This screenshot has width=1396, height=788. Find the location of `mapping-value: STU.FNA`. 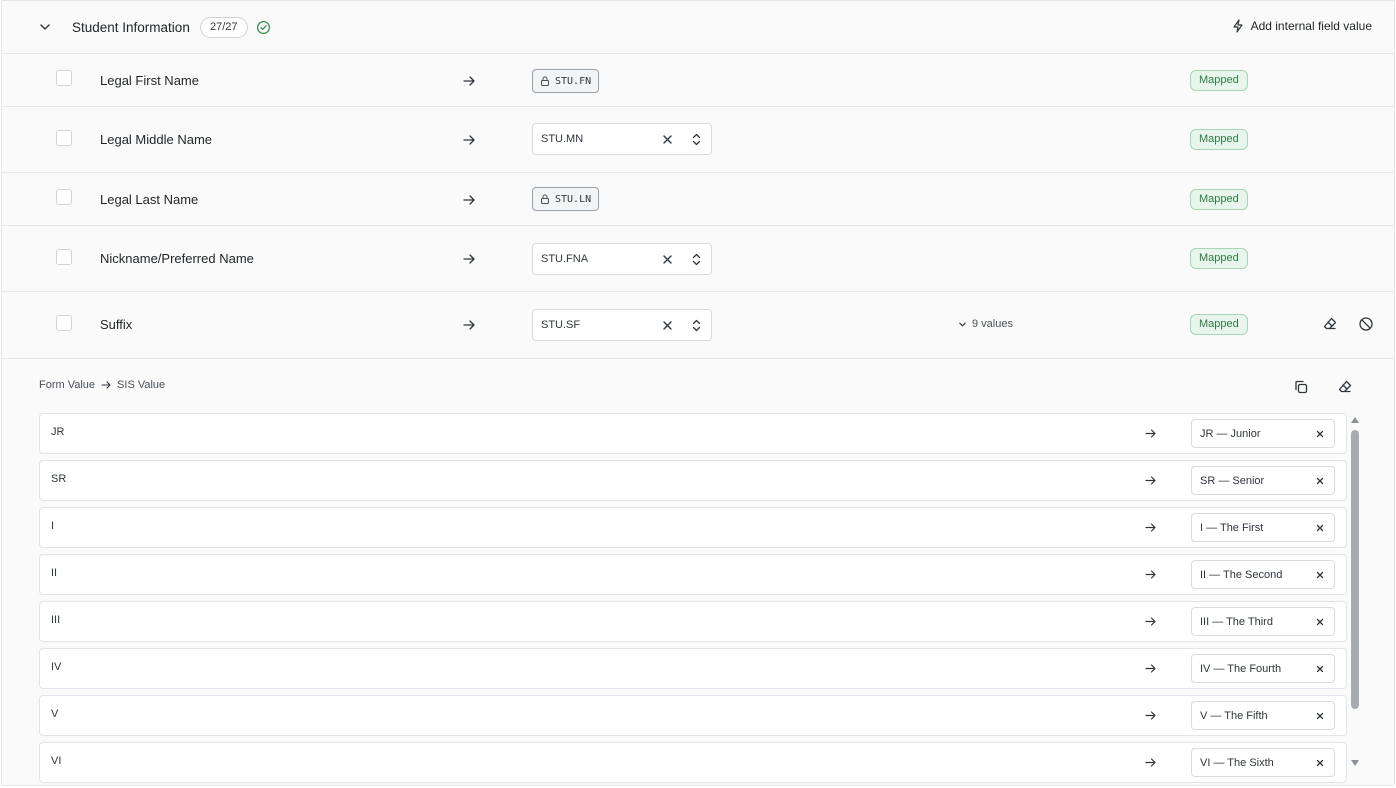

mapping-value: STU.FNA is located at coordinates (565, 259).